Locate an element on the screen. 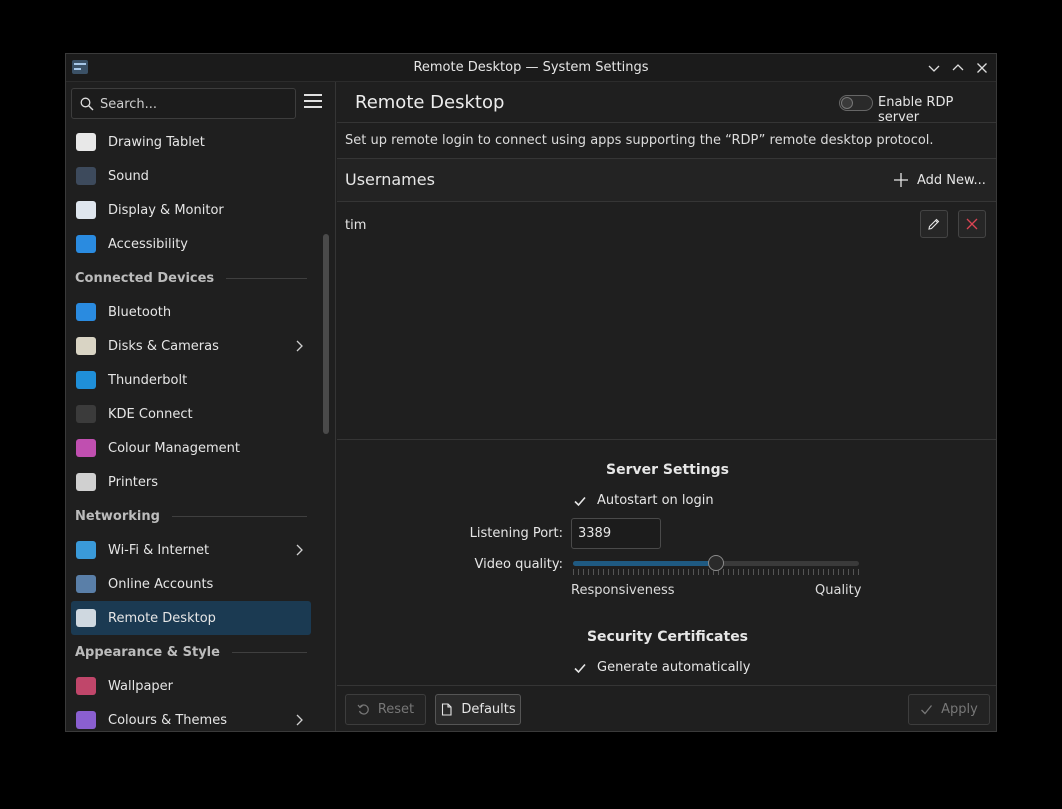  enable-rdp-toggle is located at coordinates (856, 103).